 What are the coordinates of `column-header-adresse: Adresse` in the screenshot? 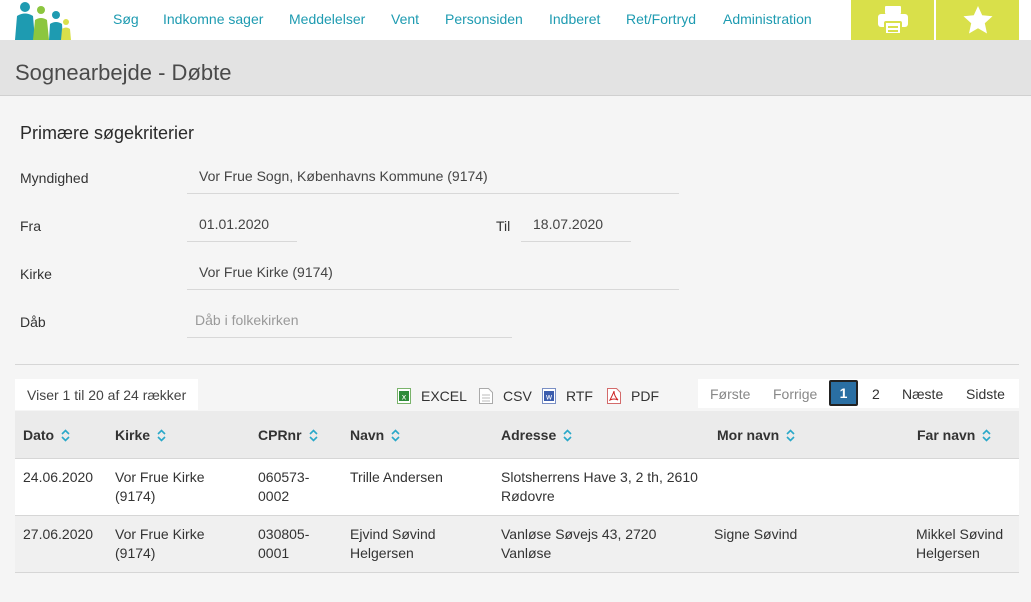 It's located at (536, 435).